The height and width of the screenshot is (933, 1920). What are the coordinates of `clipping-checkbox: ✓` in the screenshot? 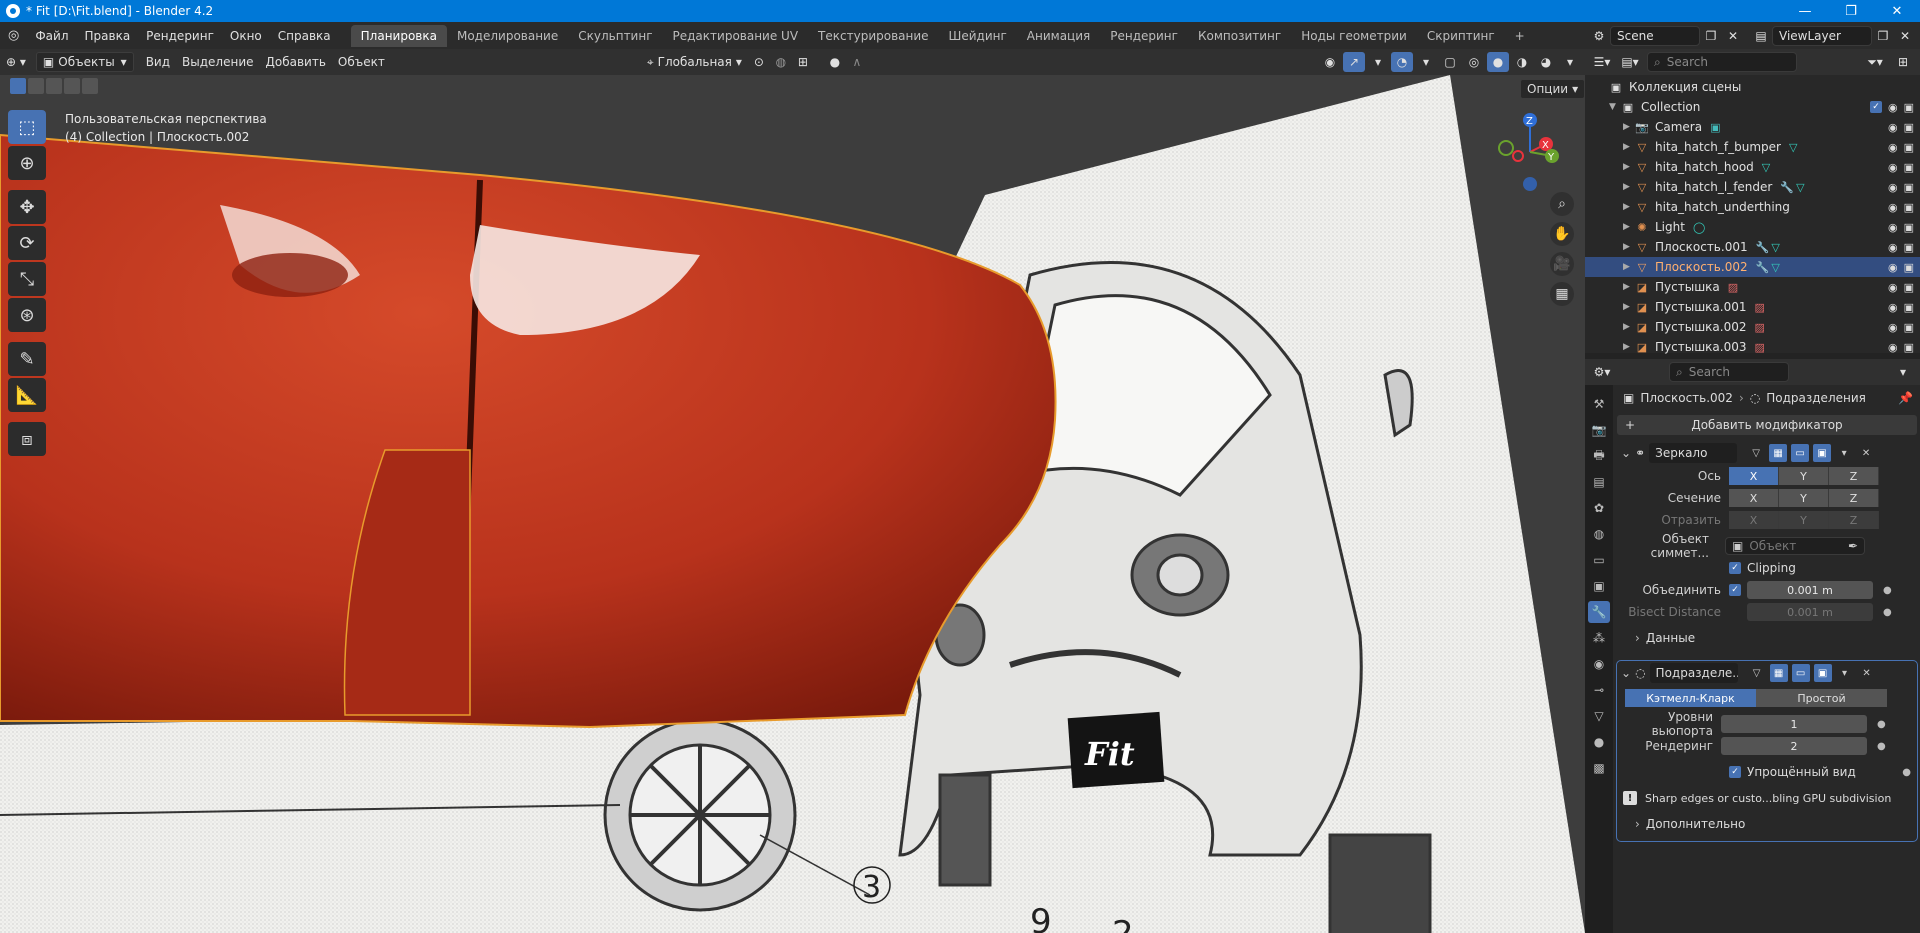 It's located at (1735, 568).